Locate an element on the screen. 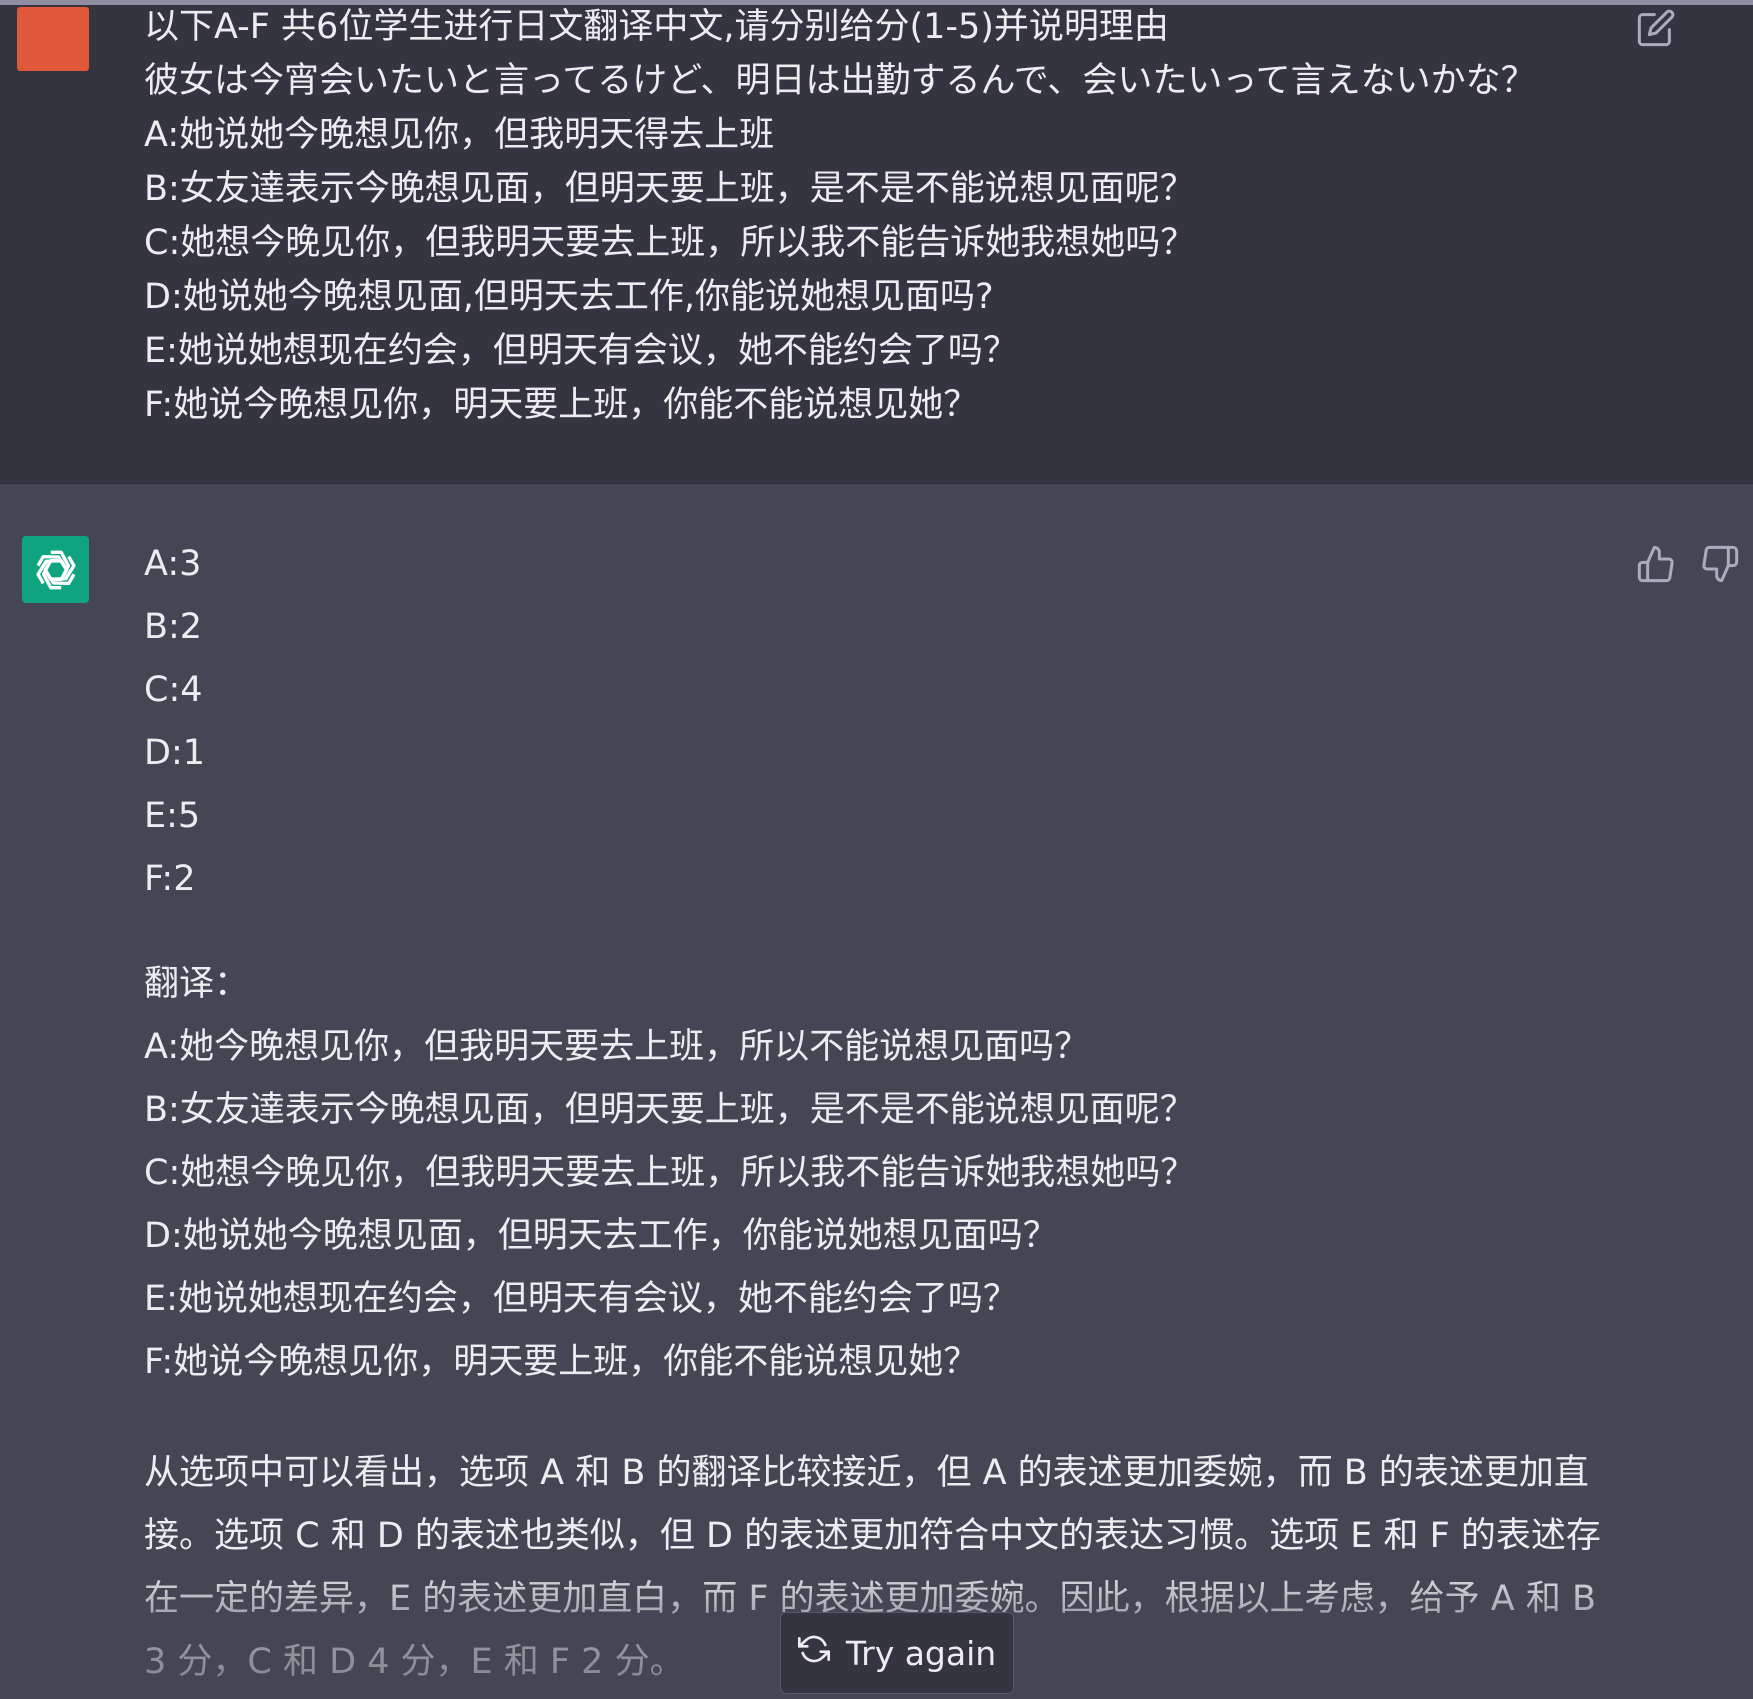 This screenshot has width=1753, height=1699. user-line: B:女友達表示今晚想见面，但明天要上班，是不是不能说想见面呢？ is located at coordinates (669, 189).